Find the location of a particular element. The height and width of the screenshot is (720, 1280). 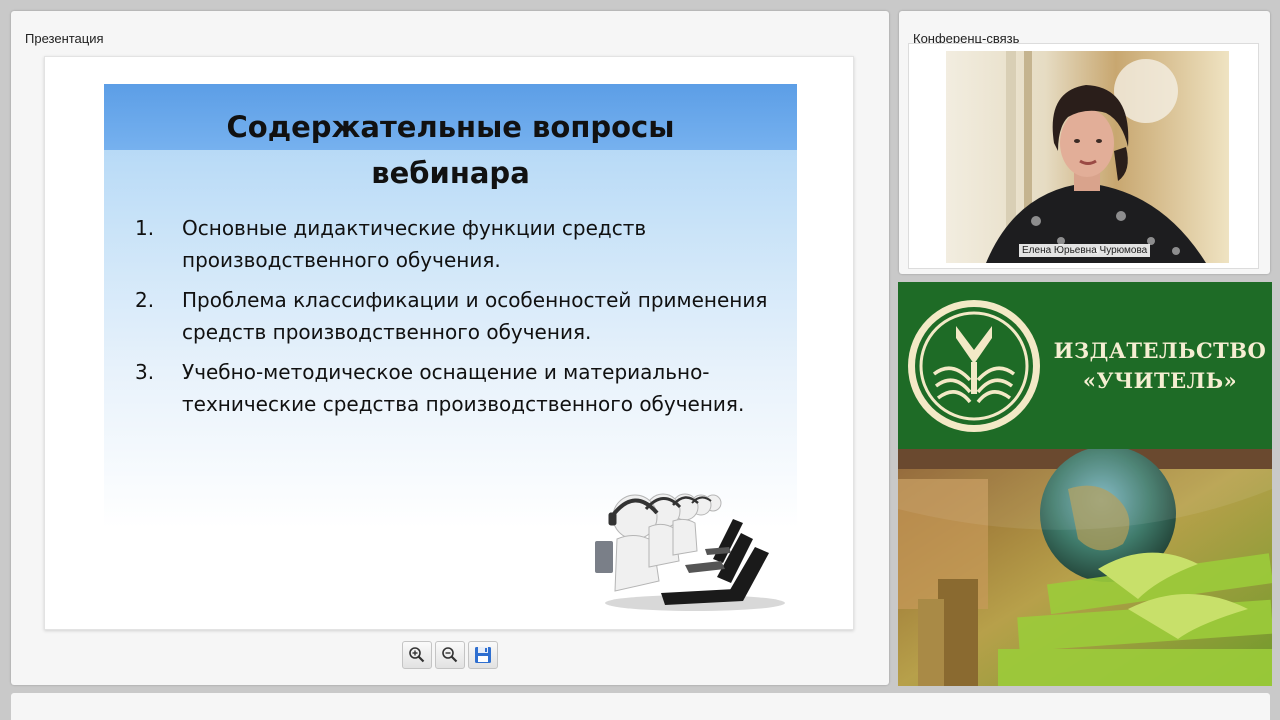

books-and-globe-image is located at coordinates (1085, 567).